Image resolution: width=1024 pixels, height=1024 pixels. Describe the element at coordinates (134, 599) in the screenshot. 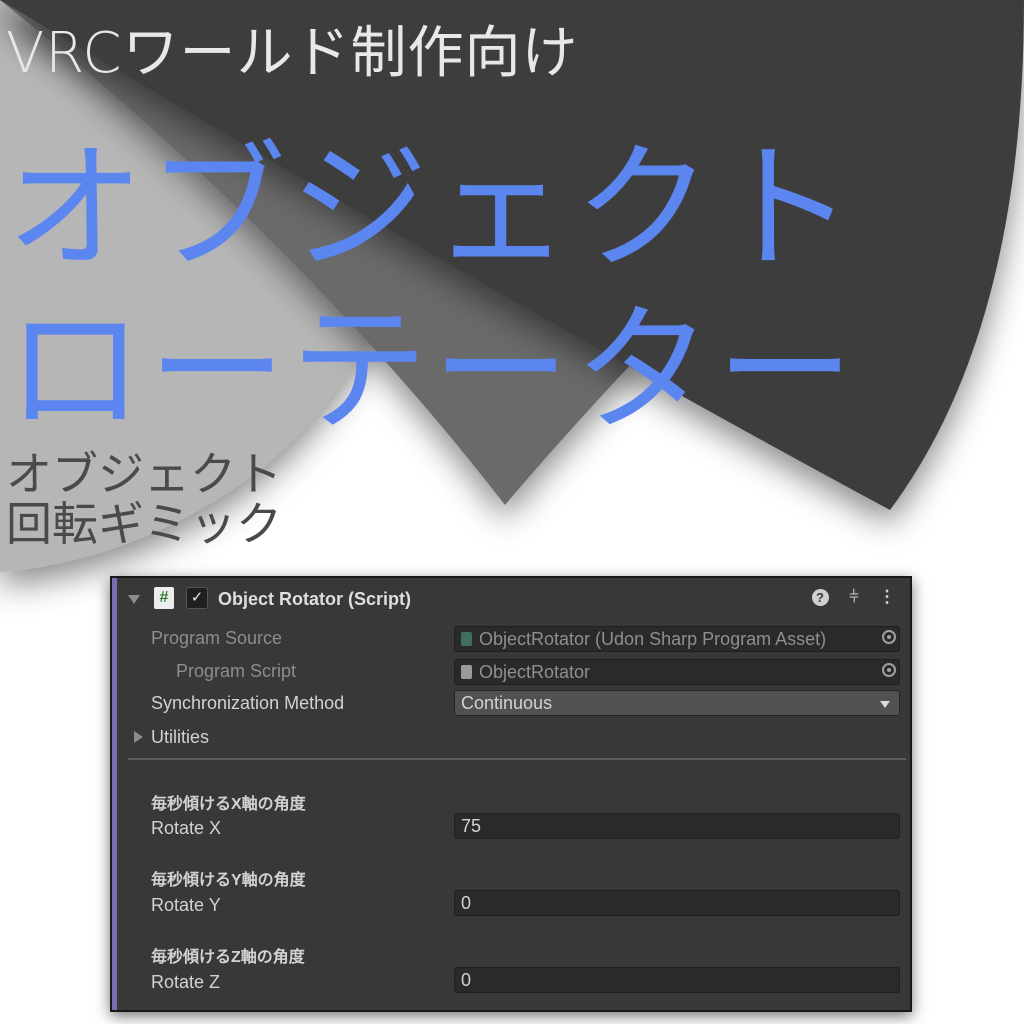

I see `triangle-down-icon` at that location.